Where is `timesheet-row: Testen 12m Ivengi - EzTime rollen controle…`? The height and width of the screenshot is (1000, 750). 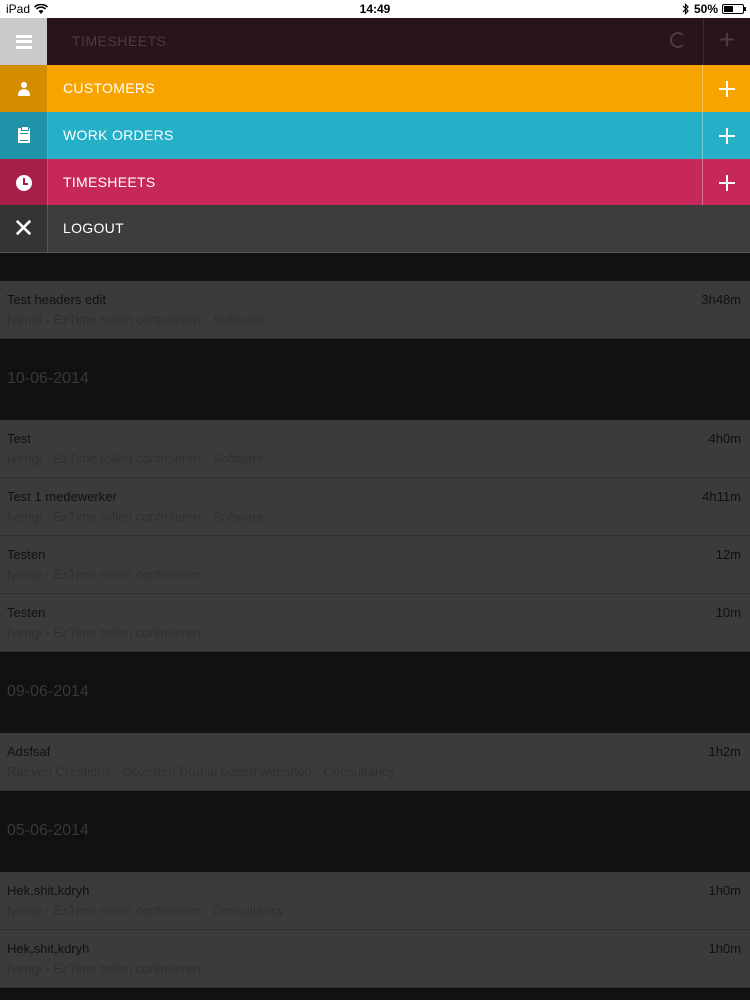
timesheet-row: Testen 12m Ivengi - EzTime rollen controle… is located at coordinates (375, 565).